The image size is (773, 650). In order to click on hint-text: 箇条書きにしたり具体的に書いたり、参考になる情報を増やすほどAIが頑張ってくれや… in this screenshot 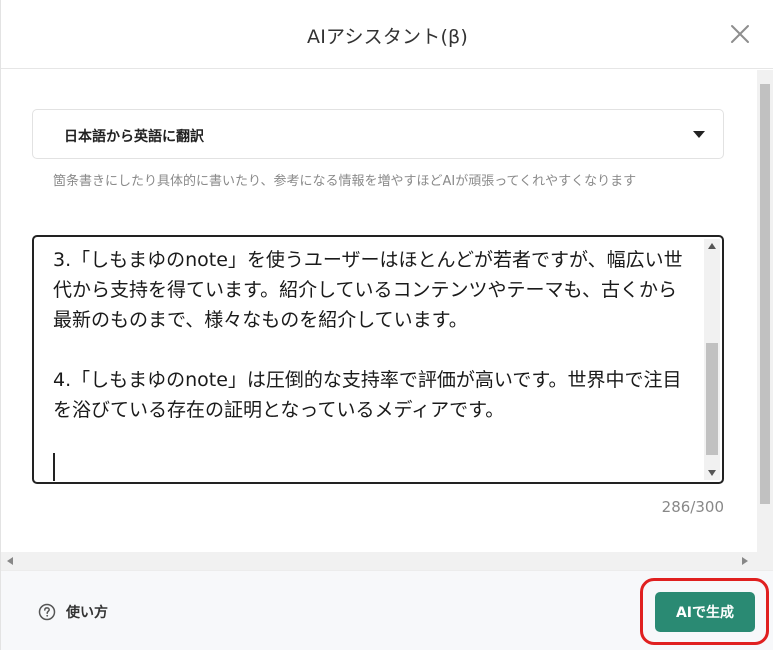, I will do `click(345, 181)`.